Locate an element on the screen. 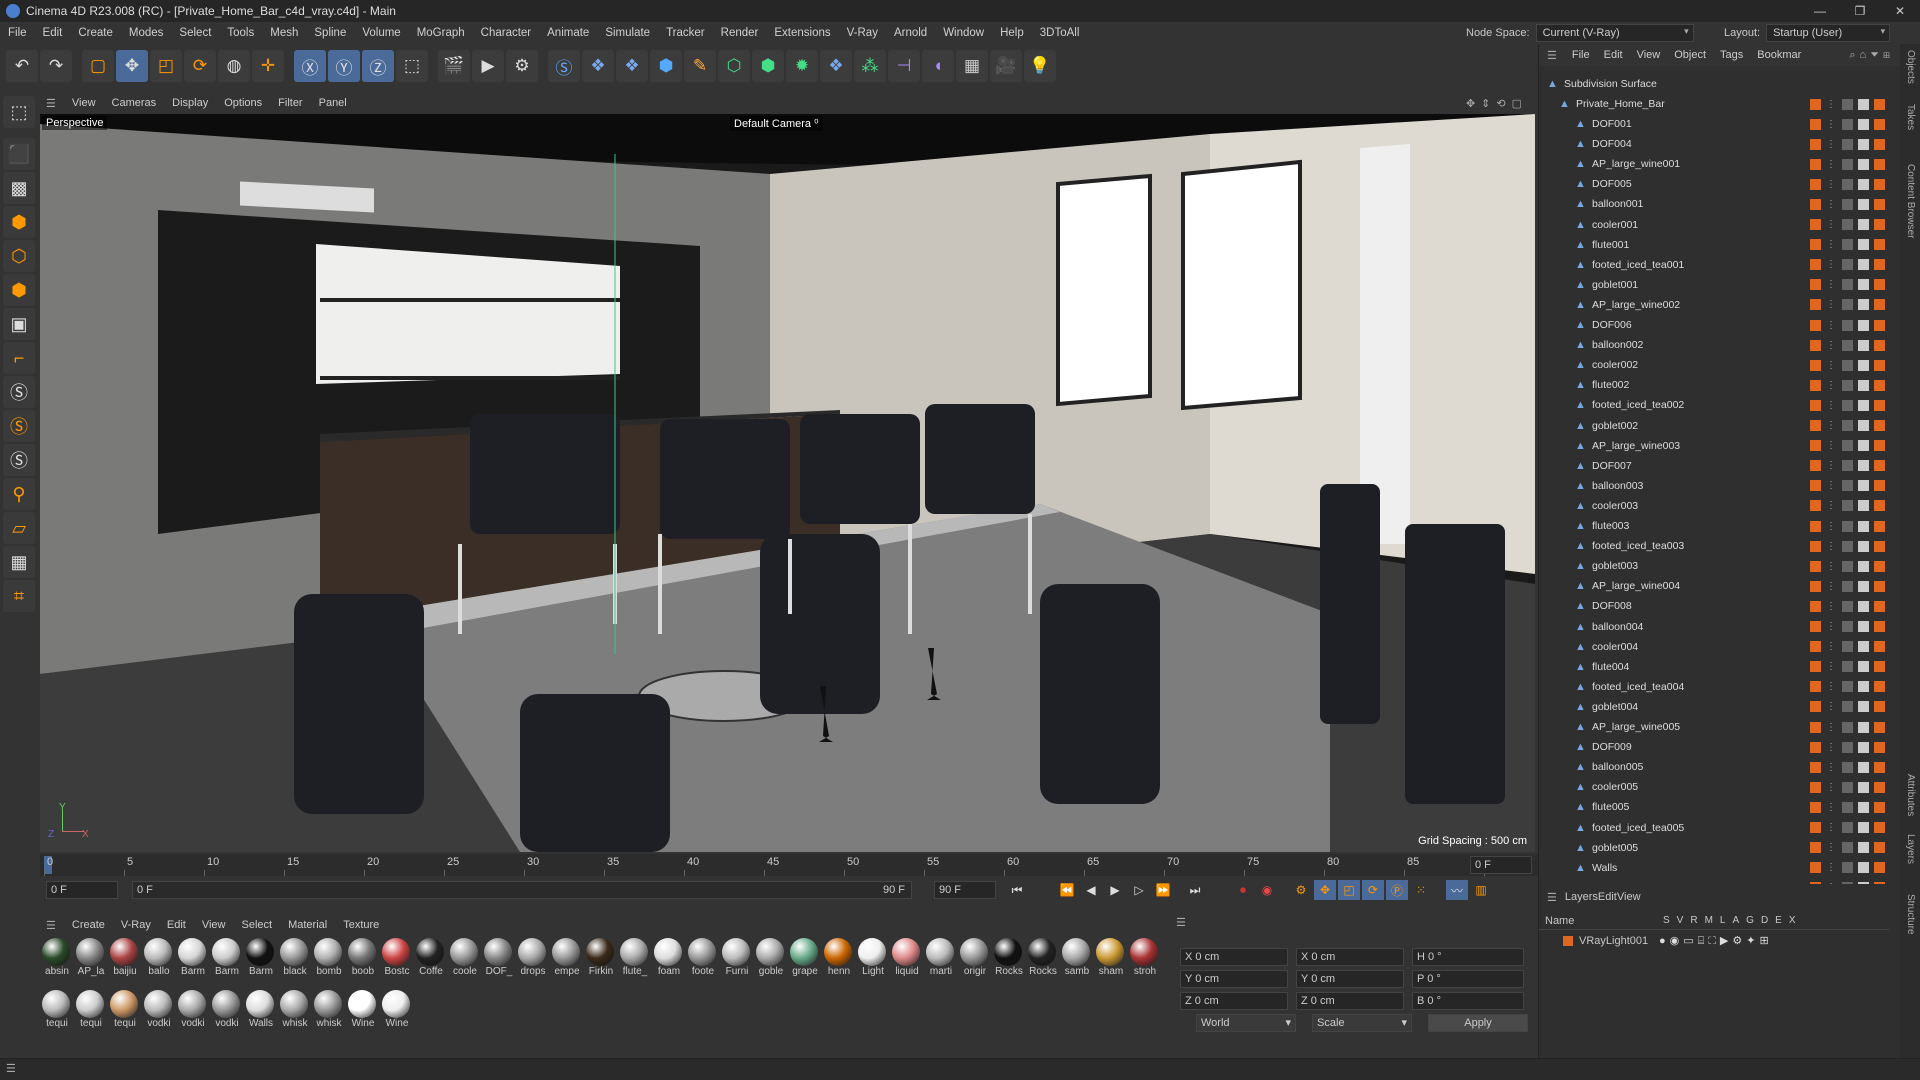 This screenshot has width=1920, height=1080. menu-edit: Edit is located at coordinates (53, 33).